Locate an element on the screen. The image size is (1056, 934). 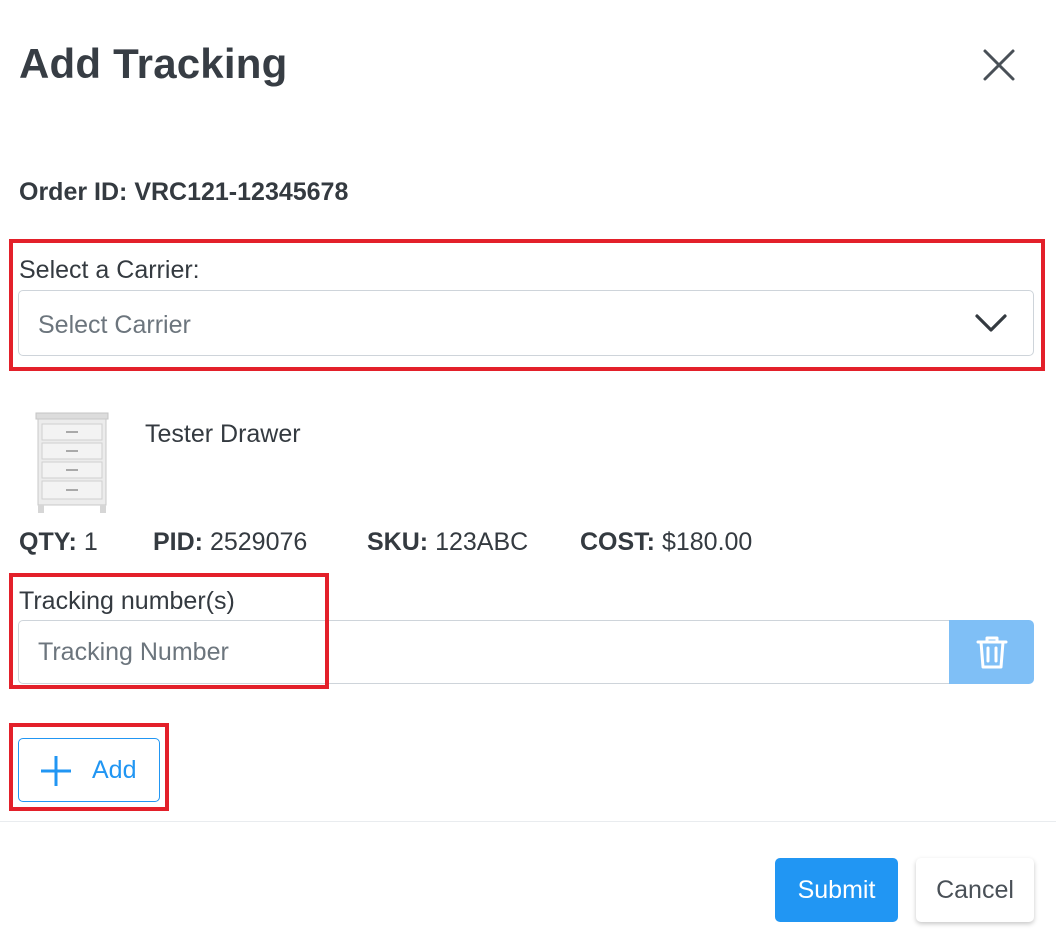
tracking-label: Tracking number(s) is located at coordinates (127, 601).